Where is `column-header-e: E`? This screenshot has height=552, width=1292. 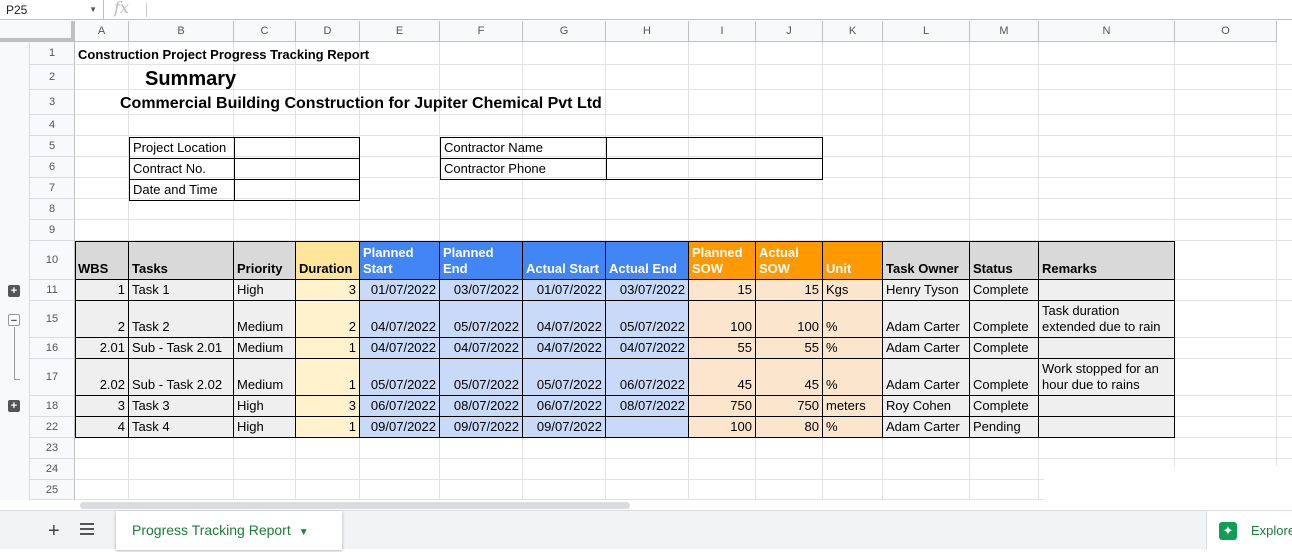 column-header-e: E is located at coordinates (400, 31).